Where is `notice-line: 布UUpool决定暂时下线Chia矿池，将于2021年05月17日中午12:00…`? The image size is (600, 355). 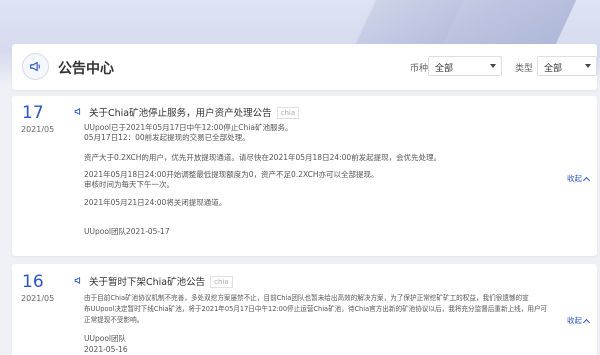
notice-line: 布UUpool决定暂时下线Chia矿池，将于2021年05月17日中午12:00… is located at coordinates (316, 309).